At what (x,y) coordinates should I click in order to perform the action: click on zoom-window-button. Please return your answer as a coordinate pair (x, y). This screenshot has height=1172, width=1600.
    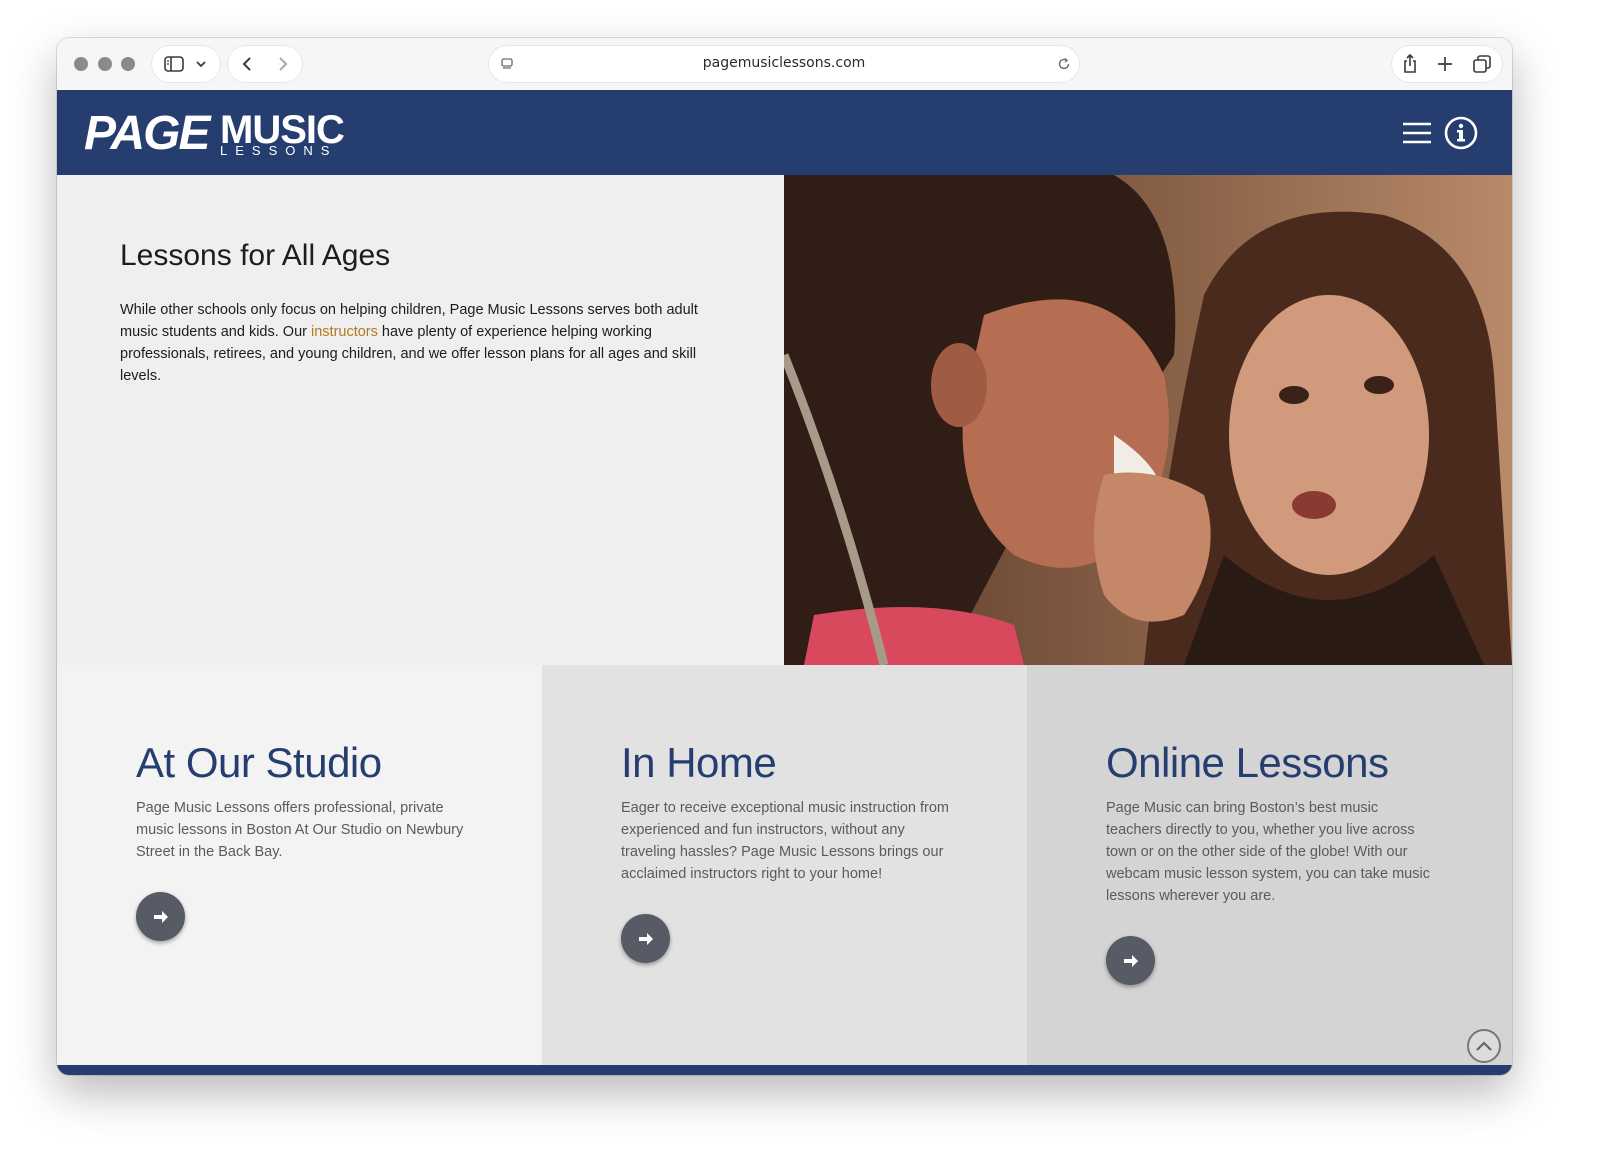
    Looking at the image, I should click on (128, 64).